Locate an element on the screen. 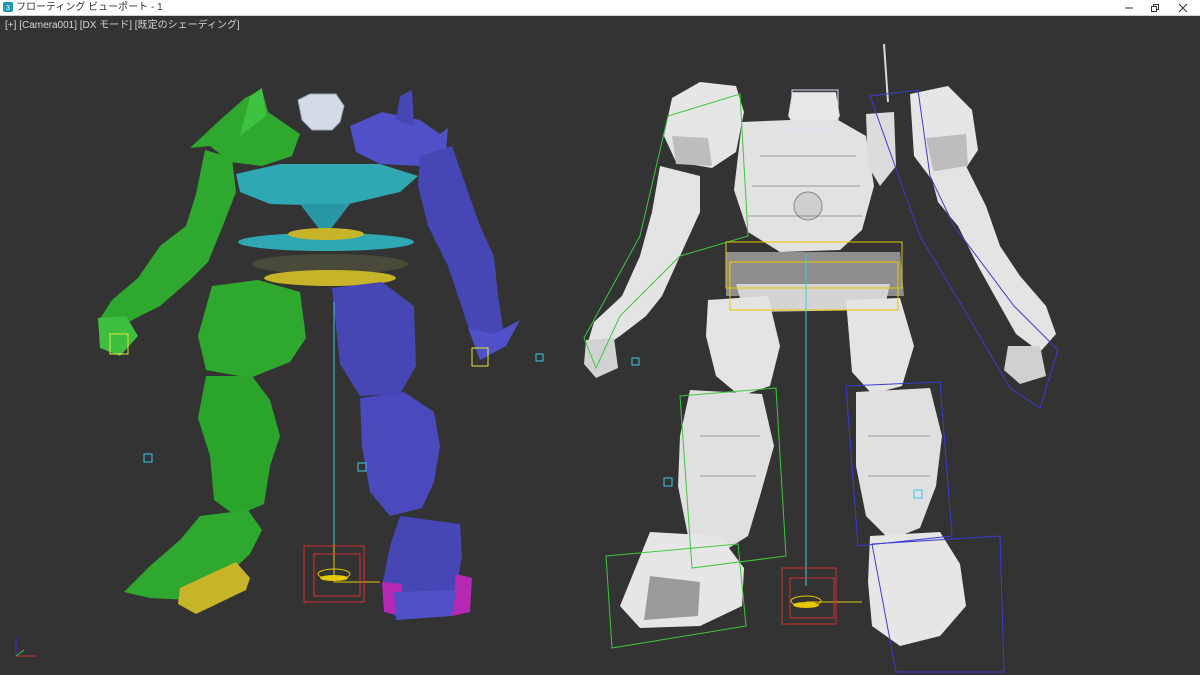 The width and height of the screenshot is (1200, 675). viewport-label: [+] [Camera001] [DX モード] [既定のシェーディング] is located at coordinates (122, 26).